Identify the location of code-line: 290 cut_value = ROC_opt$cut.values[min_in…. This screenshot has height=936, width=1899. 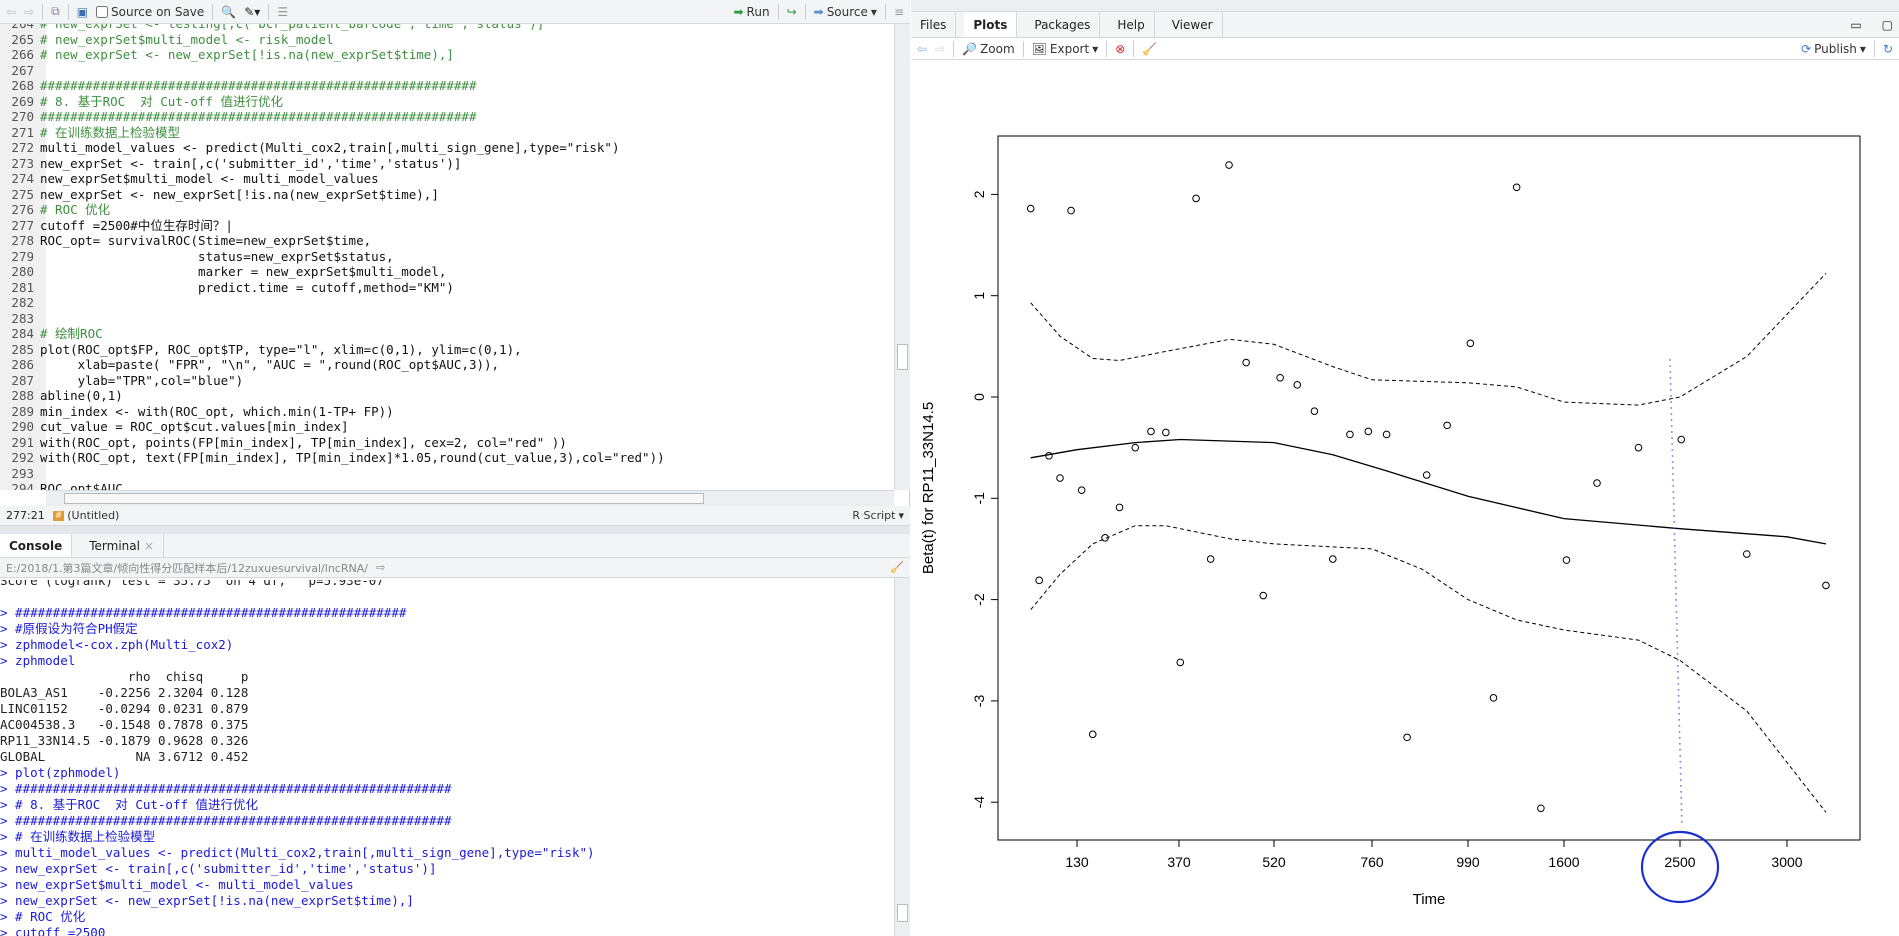
(174, 427).